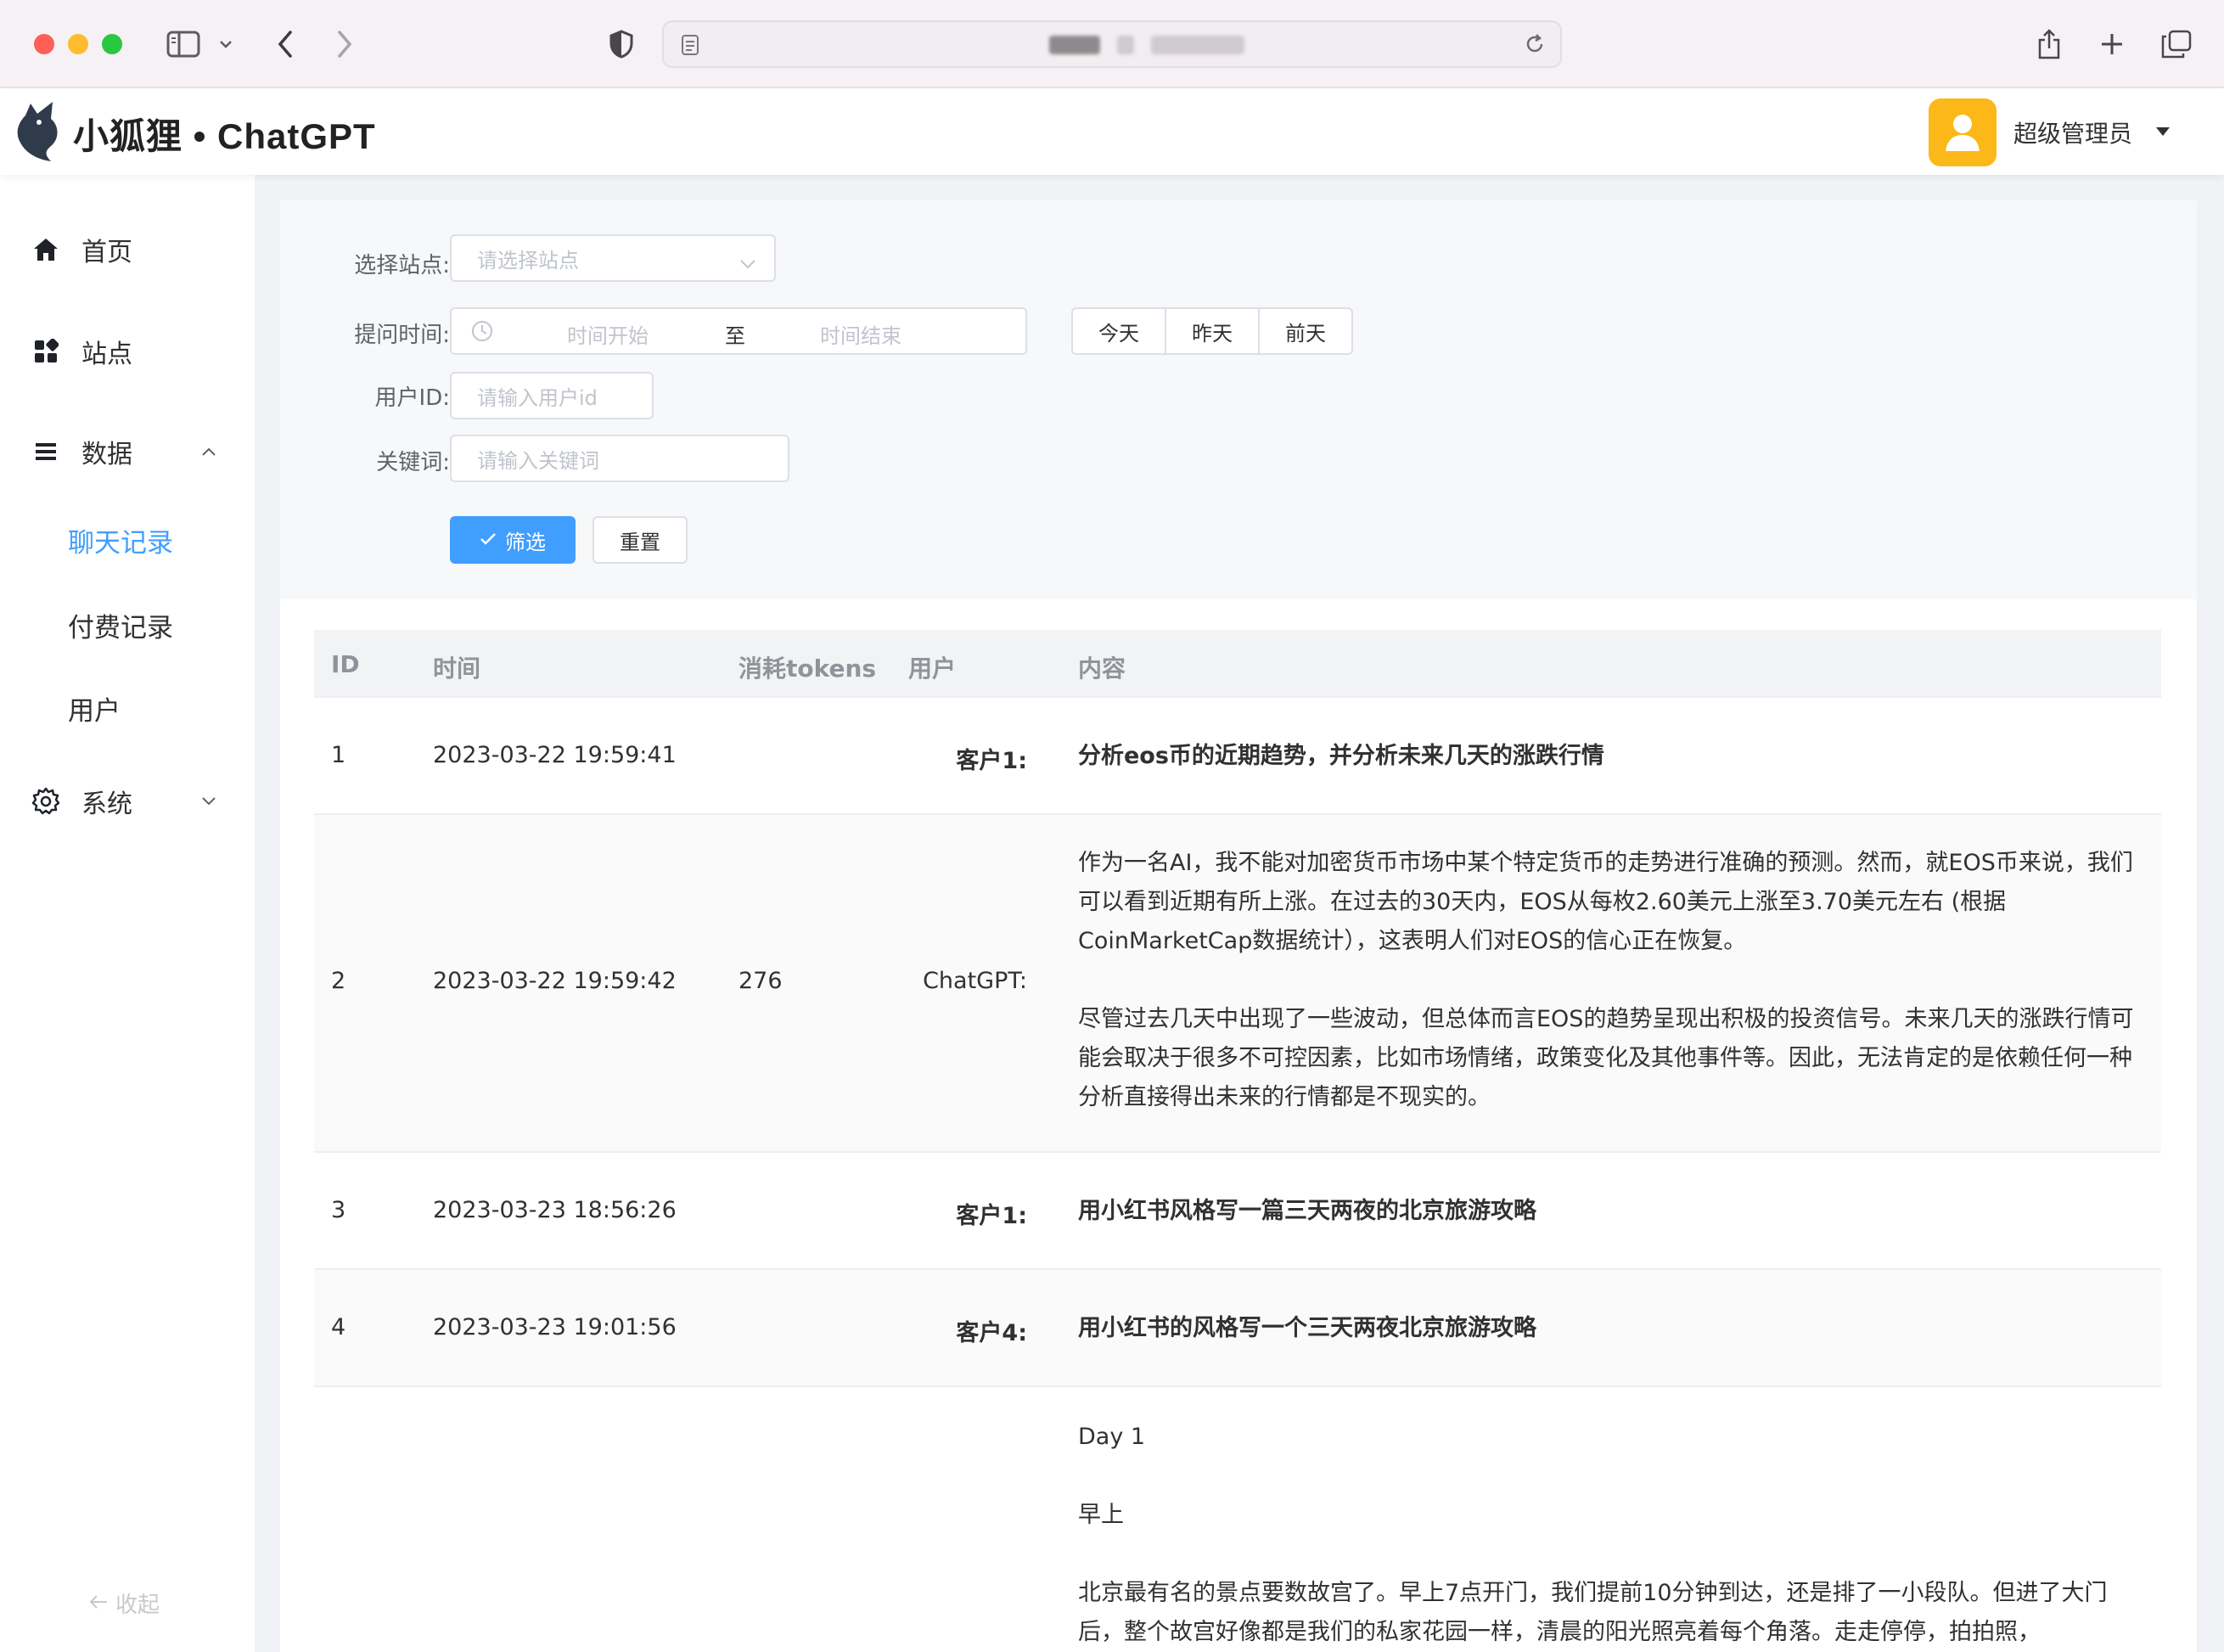 This screenshot has width=2224, height=1652. What do you see at coordinates (78, 44) in the screenshot?
I see `minimize-window-button` at bounding box center [78, 44].